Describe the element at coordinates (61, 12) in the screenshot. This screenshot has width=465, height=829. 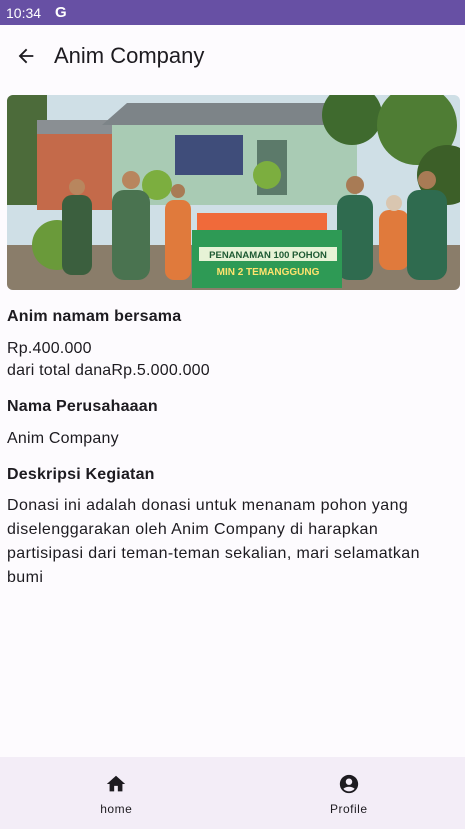
I see `google-indicator-icon: G` at that location.